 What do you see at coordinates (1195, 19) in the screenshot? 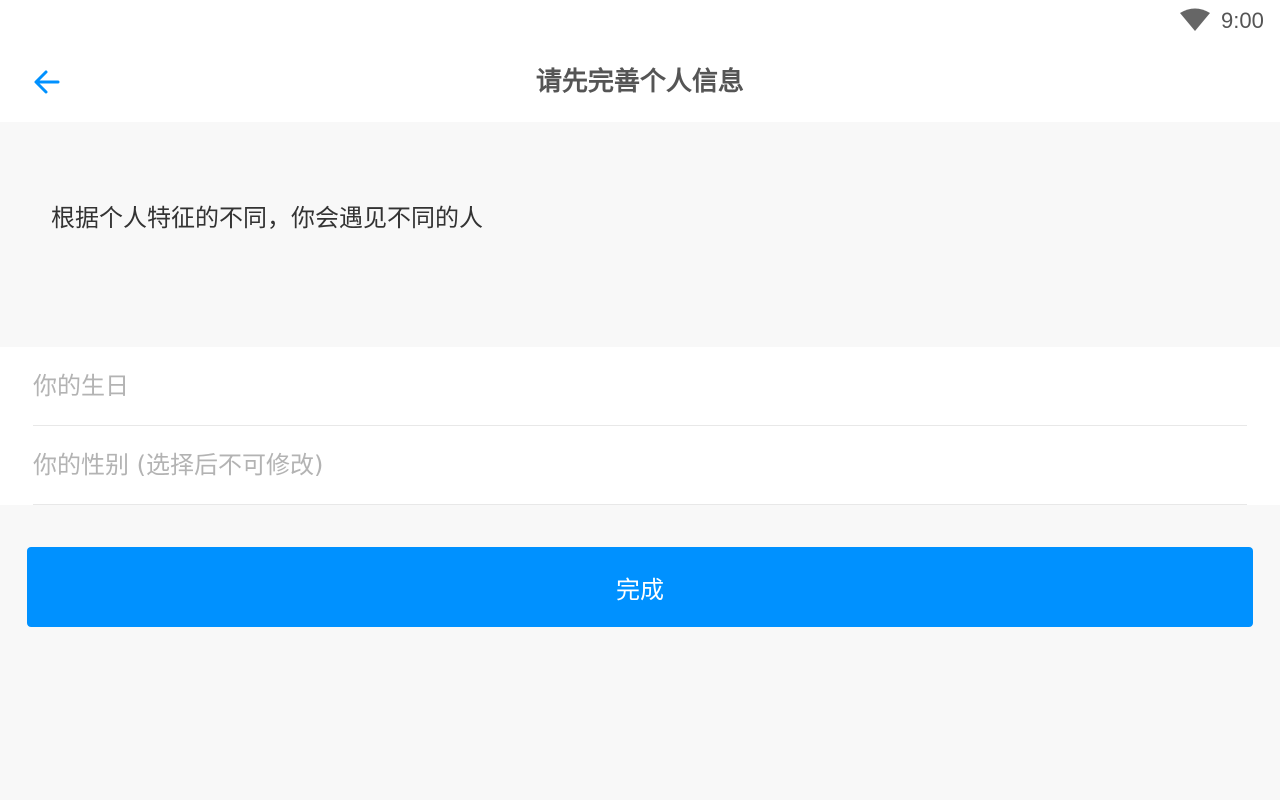
I see `wifi-icon` at bounding box center [1195, 19].